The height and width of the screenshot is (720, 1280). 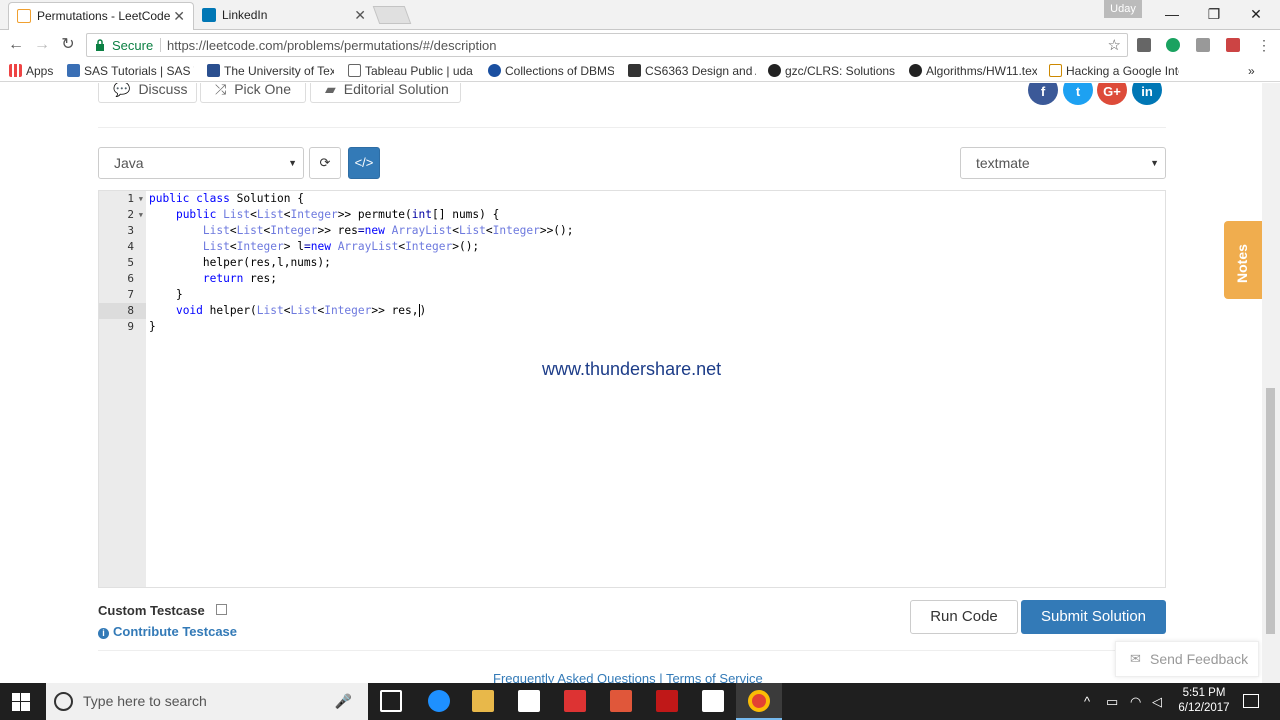 What do you see at coordinates (343, 701) in the screenshot?
I see `microphone-icon: 🎤` at bounding box center [343, 701].